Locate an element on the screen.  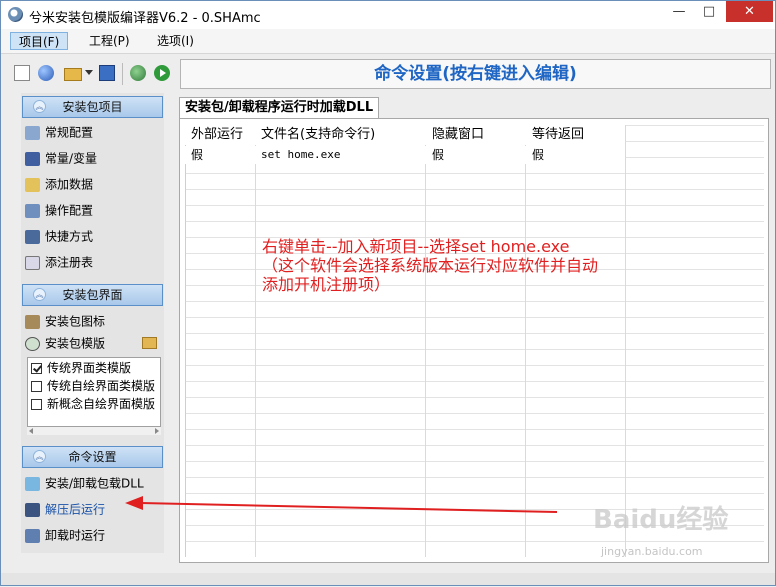
template-label: 传统自绘界面类模版 is located at coordinates (101, 386).